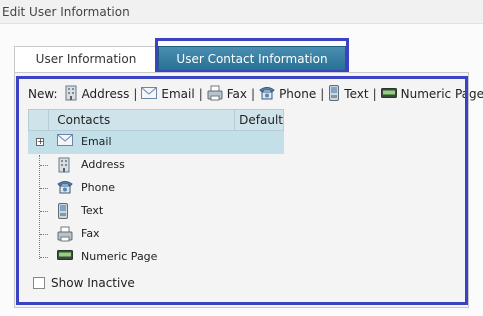  I want to click on window-title: Edit User Information, so click(241, 12).